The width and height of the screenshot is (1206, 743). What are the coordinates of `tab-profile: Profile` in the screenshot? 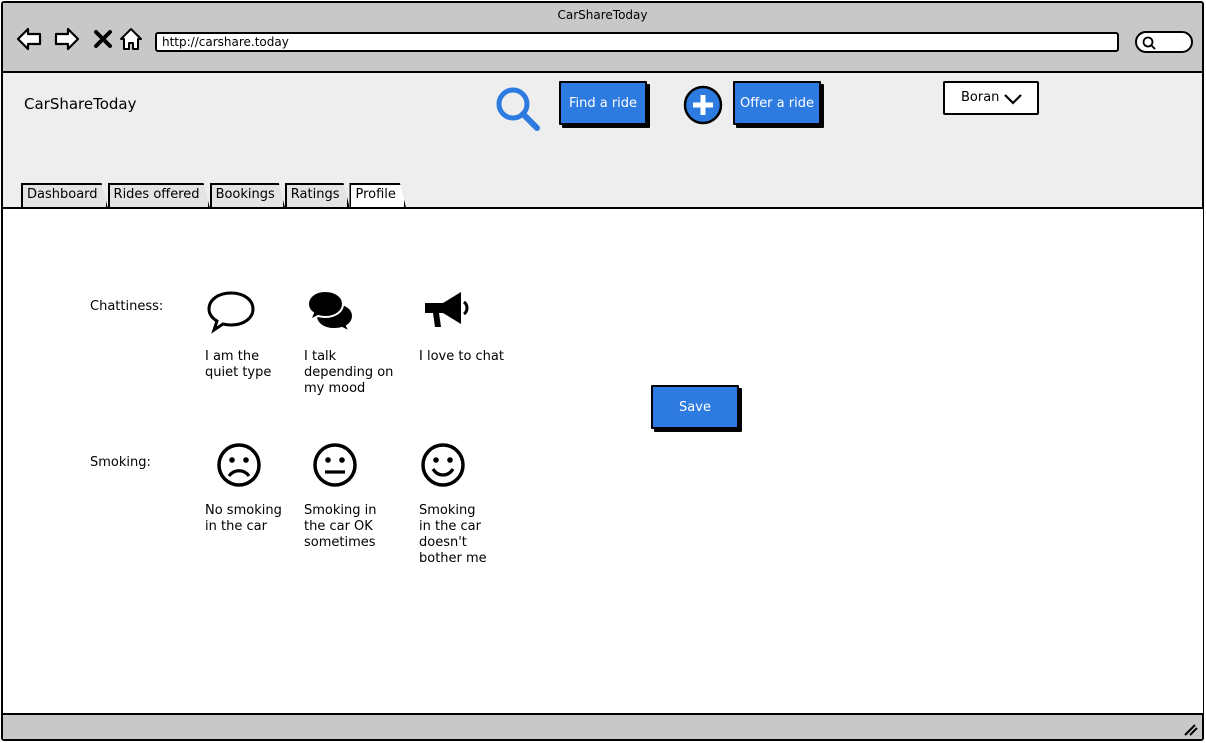 It's located at (377, 195).